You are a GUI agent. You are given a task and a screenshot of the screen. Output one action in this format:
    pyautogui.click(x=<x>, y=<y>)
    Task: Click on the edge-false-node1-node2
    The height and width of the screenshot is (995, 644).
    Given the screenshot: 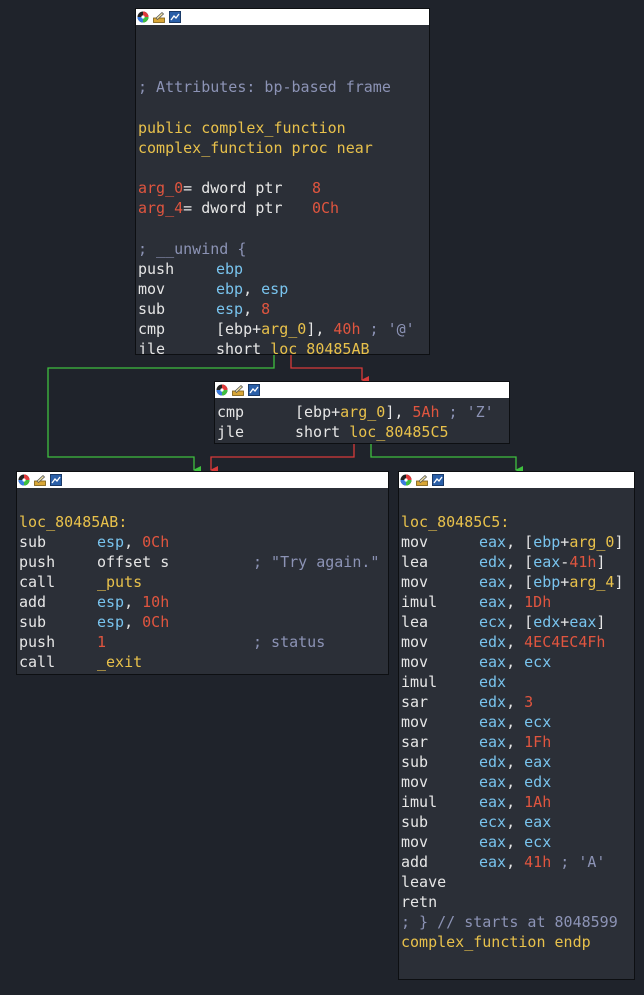 What is the action you would take?
    pyautogui.click(x=329, y=369)
    